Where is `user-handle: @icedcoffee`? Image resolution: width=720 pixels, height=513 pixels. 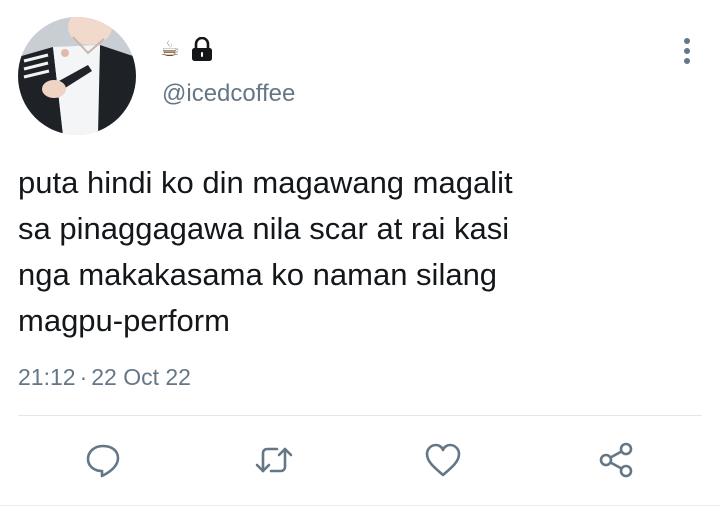 user-handle: @icedcoffee is located at coordinates (228, 94).